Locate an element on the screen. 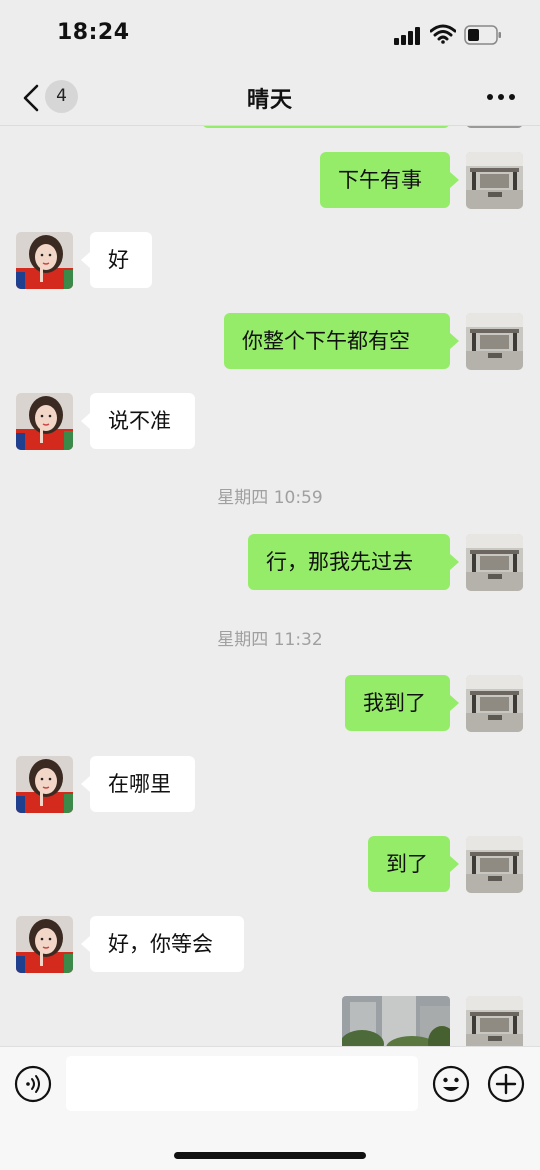 The width and height of the screenshot is (540, 1170). emoji-icon is located at coordinates (451, 1084).